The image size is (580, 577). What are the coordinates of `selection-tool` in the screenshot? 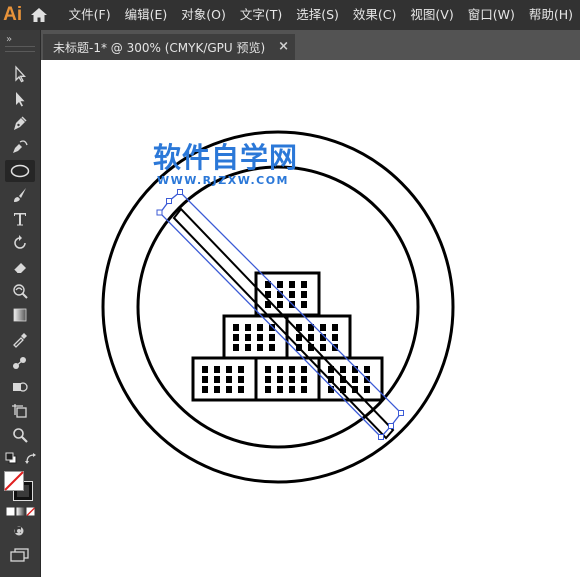 It's located at (20, 74).